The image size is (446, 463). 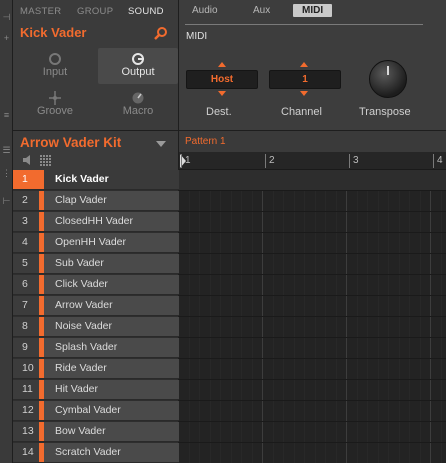 I want to click on module-macro: Macro, so click(x=138, y=105).